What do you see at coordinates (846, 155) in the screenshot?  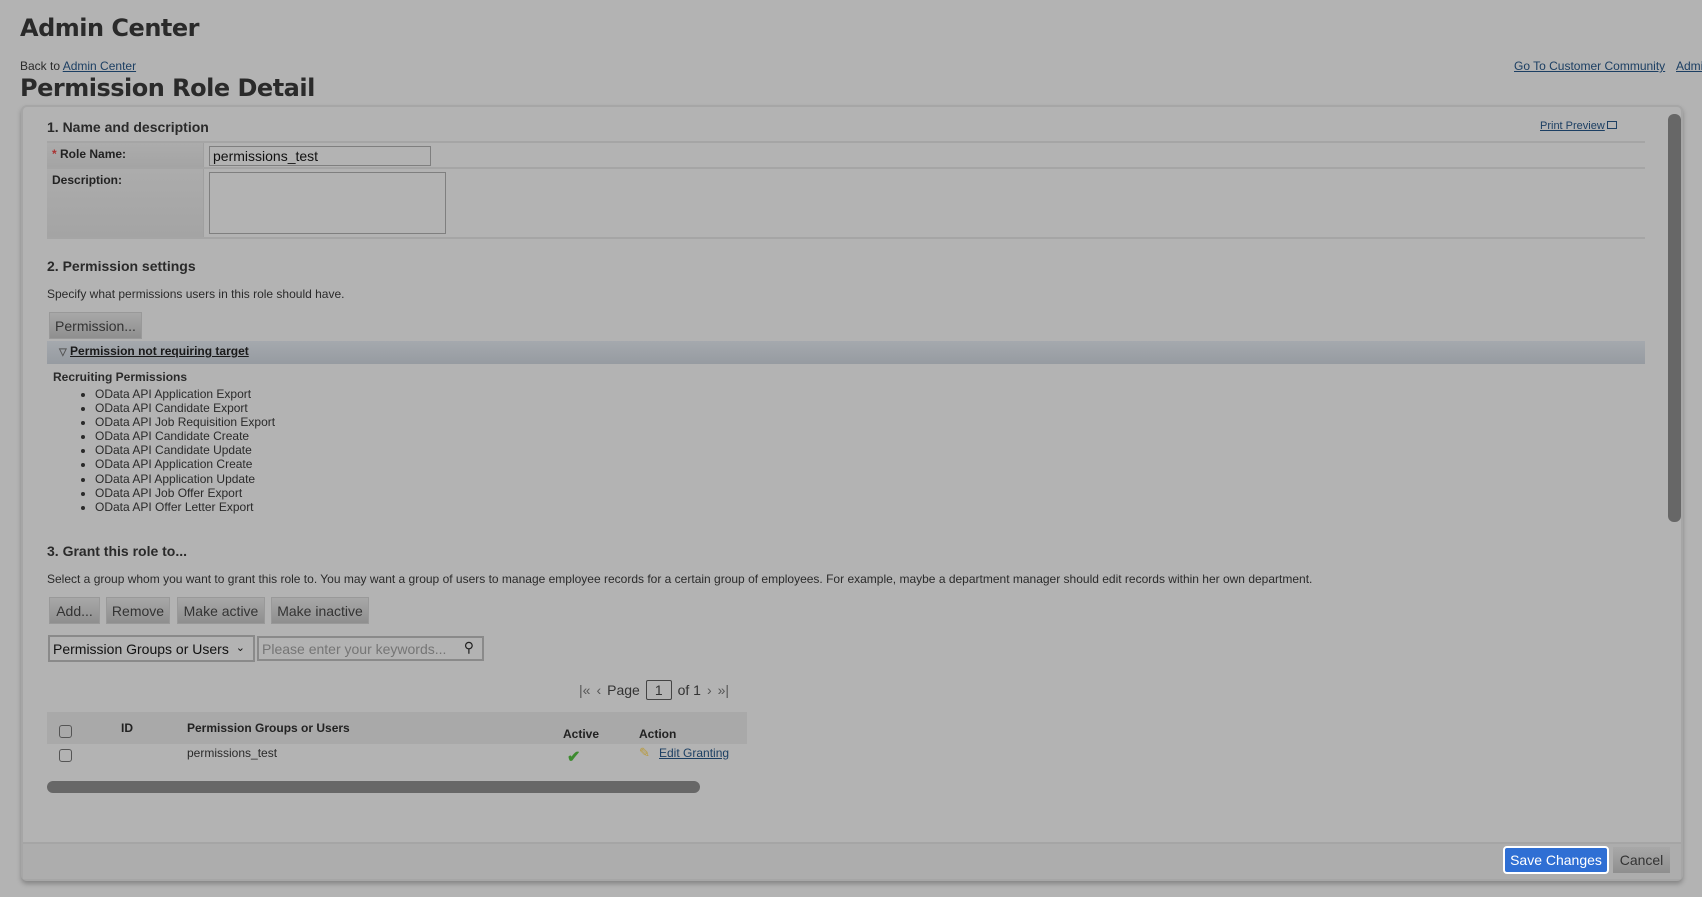 I see `role-name-row: * Role Name:` at bounding box center [846, 155].